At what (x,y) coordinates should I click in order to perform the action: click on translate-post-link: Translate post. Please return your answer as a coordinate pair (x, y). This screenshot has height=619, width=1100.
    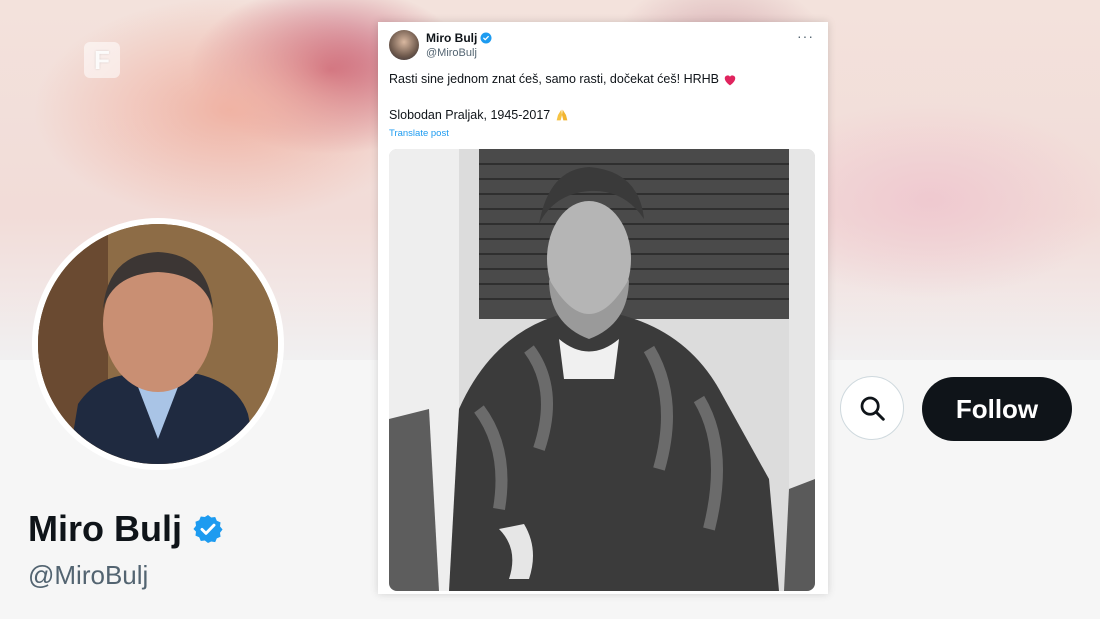
    Looking at the image, I should click on (419, 133).